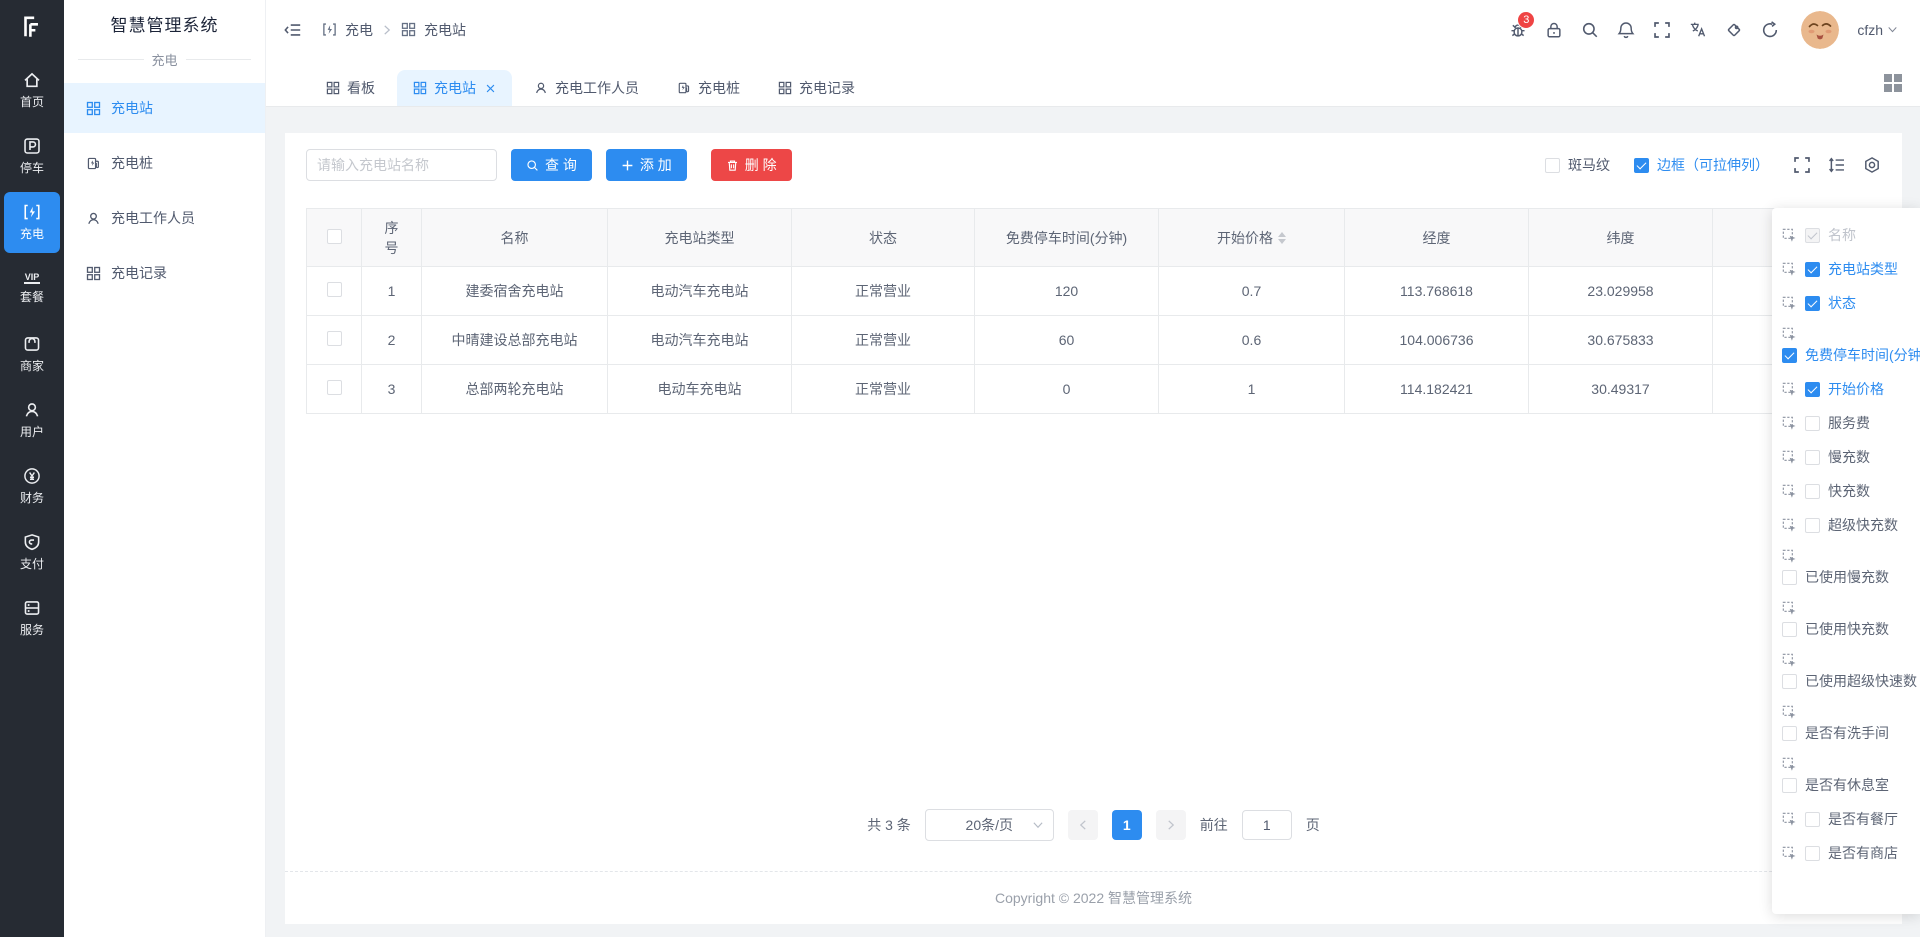  Describe the element at coordinates (1872, 165) in the screenshot. I see `column-settings-gear-icon` at that location.